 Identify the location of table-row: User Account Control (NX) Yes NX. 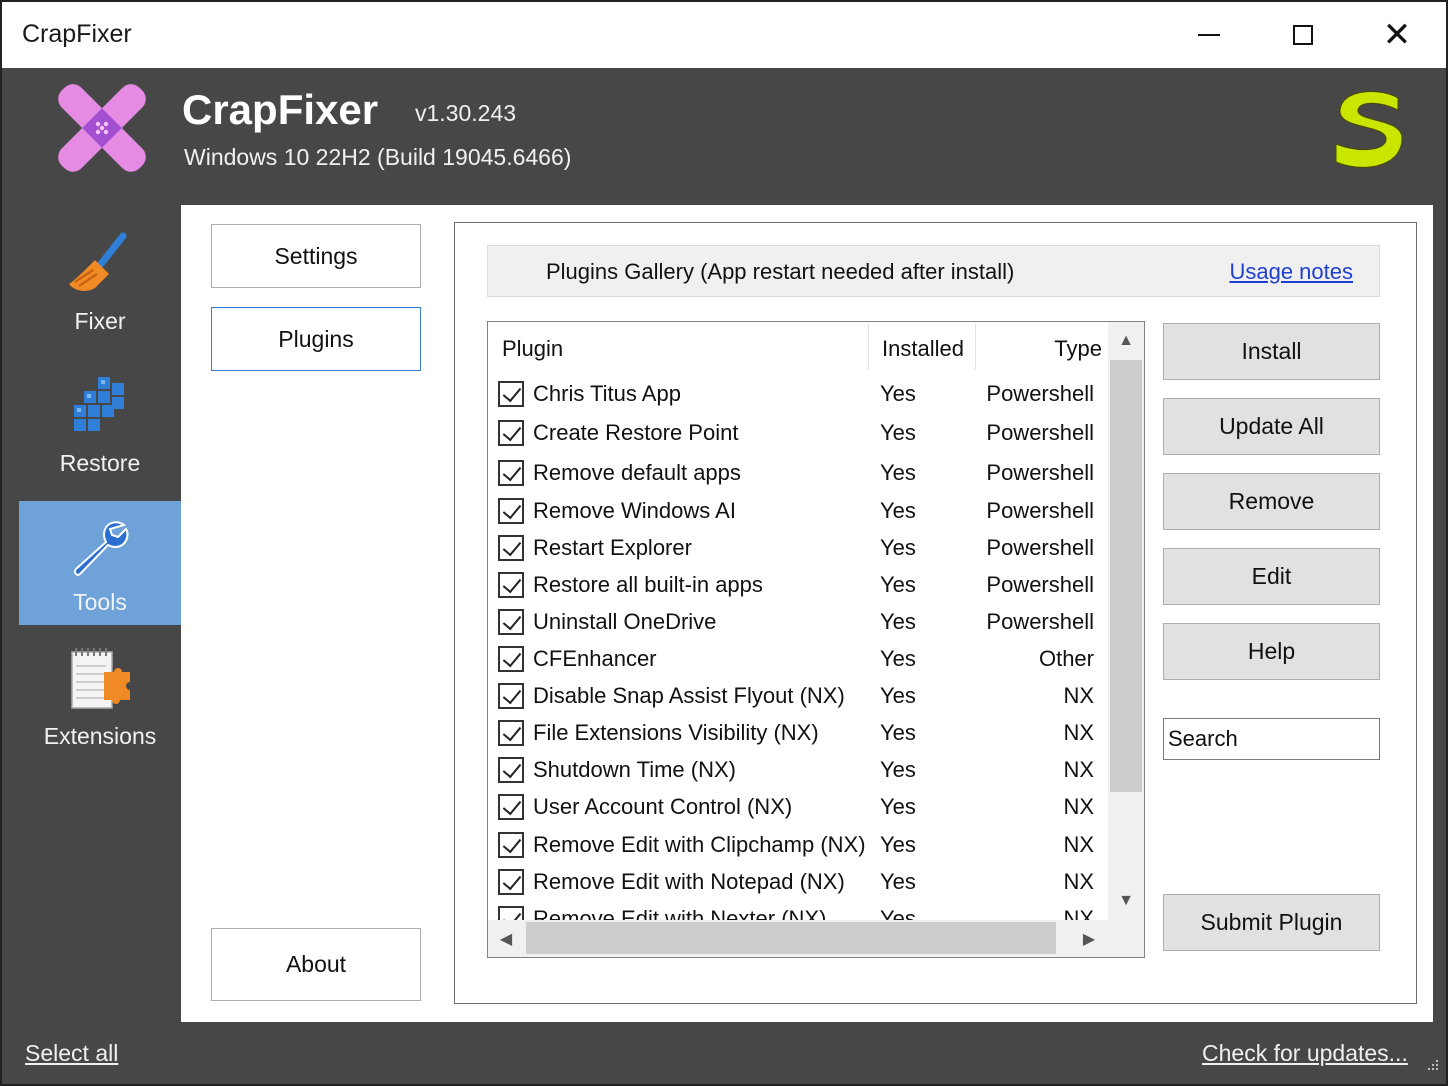
(798, 808).